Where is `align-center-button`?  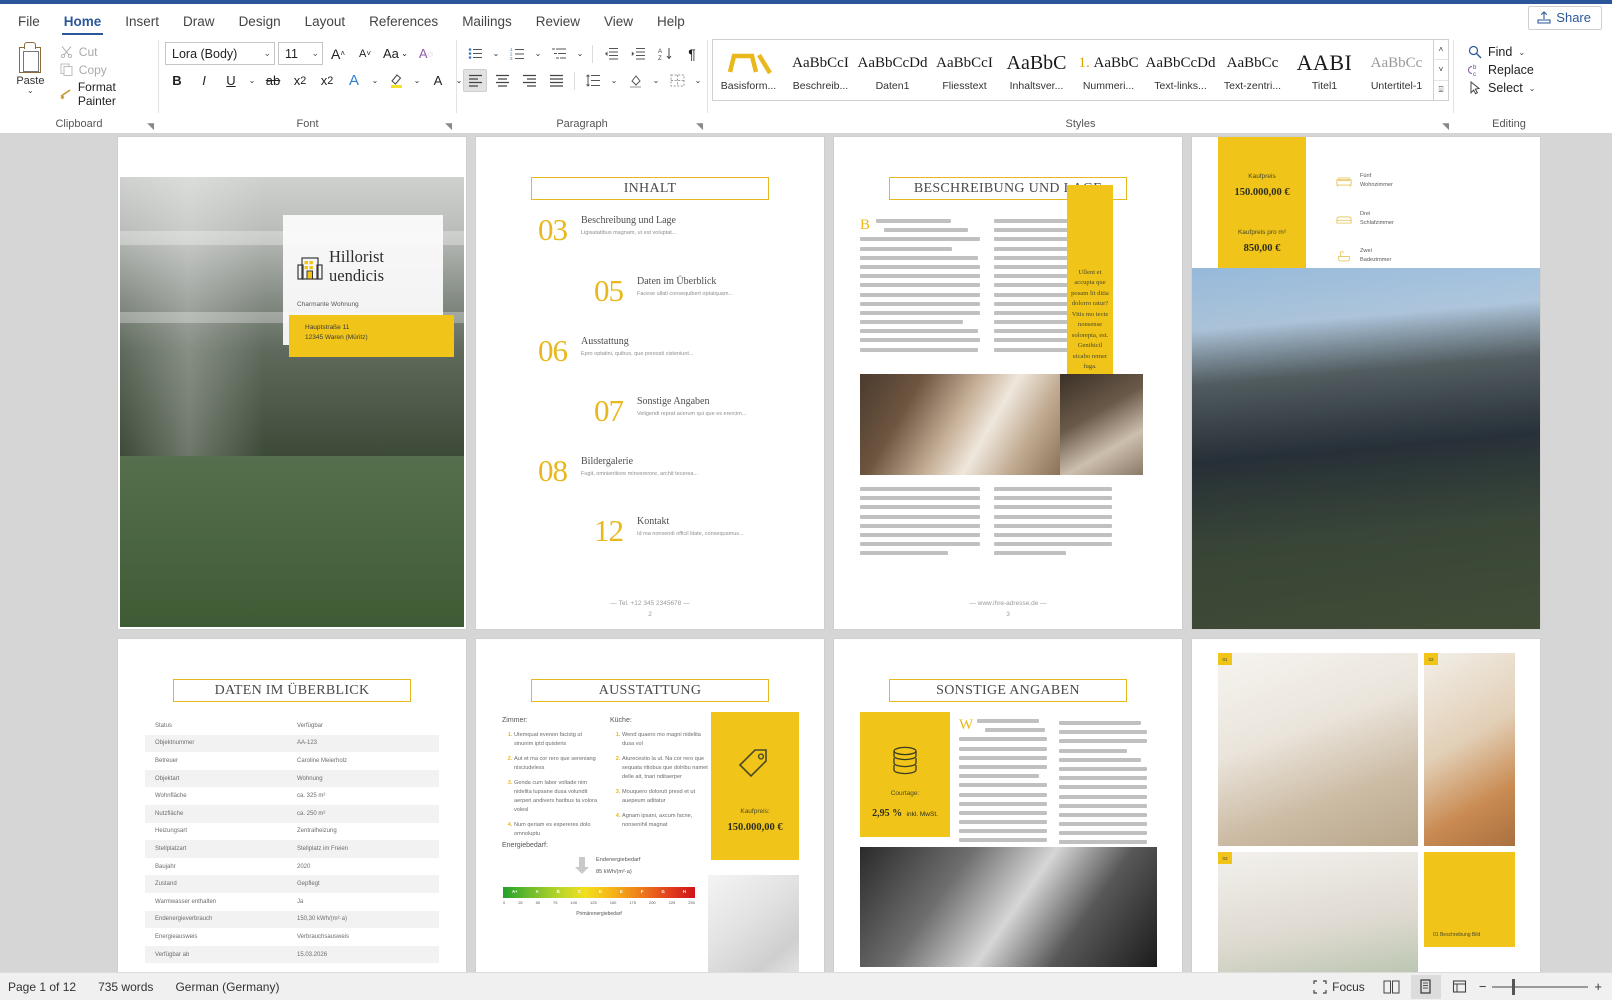
align-center-button is located at coordinates (502, 80).